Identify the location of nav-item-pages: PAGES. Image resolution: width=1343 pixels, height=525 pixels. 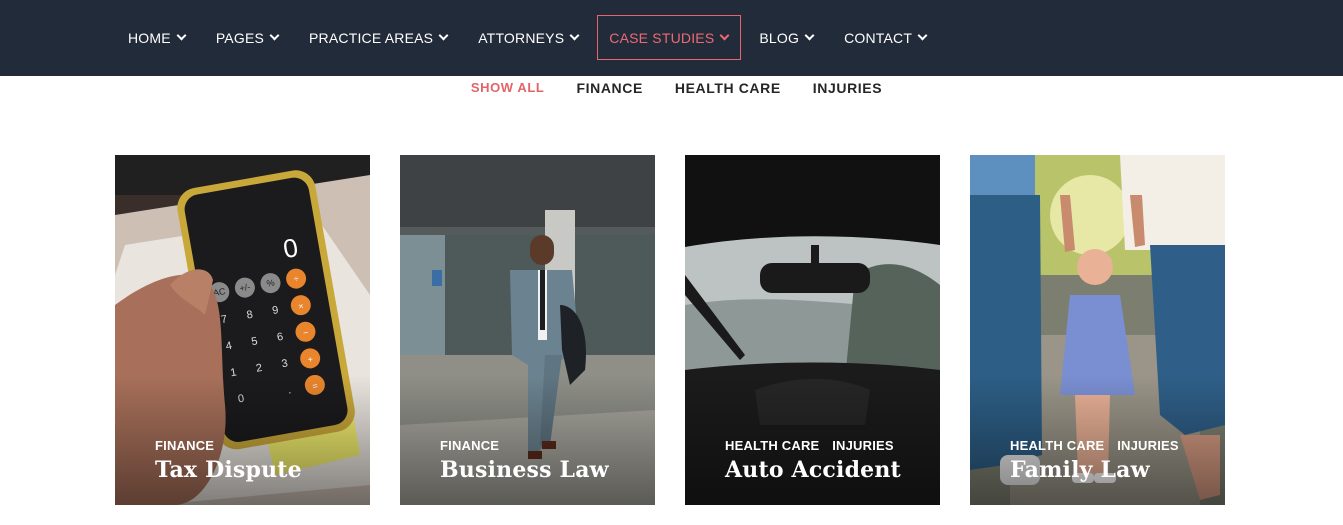
(247, 37).